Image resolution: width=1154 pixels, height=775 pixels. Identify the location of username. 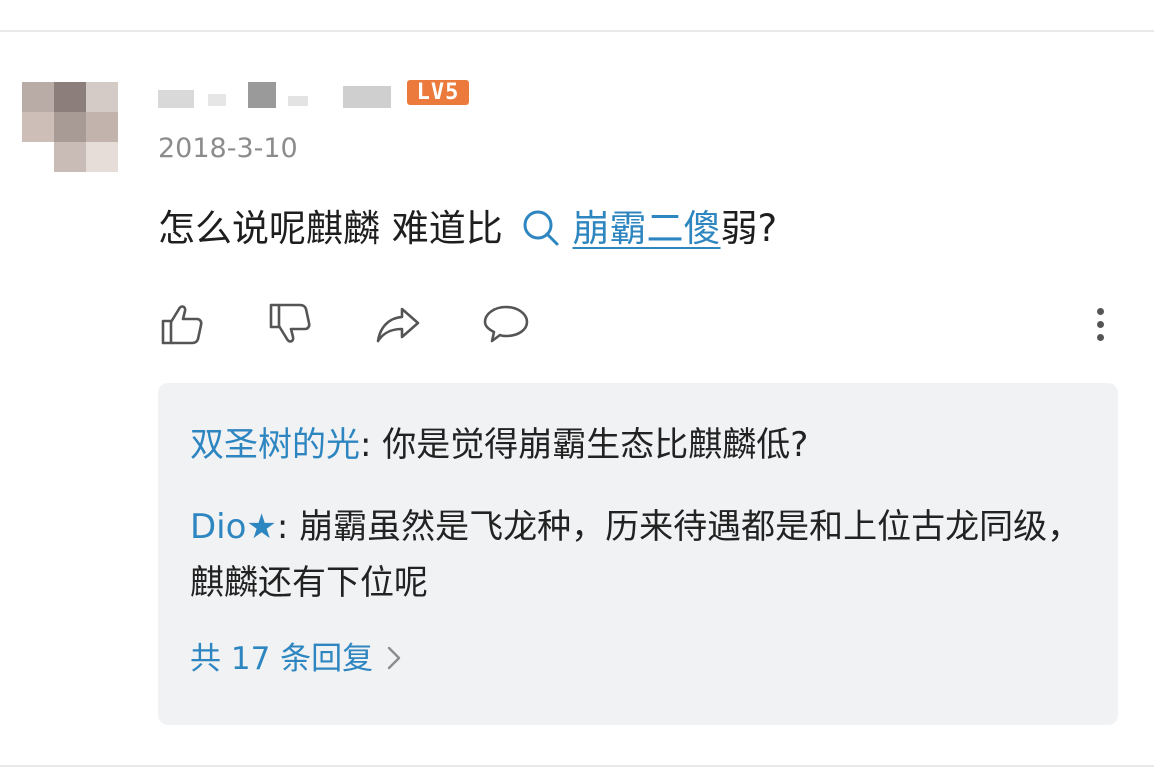
(283, 93).